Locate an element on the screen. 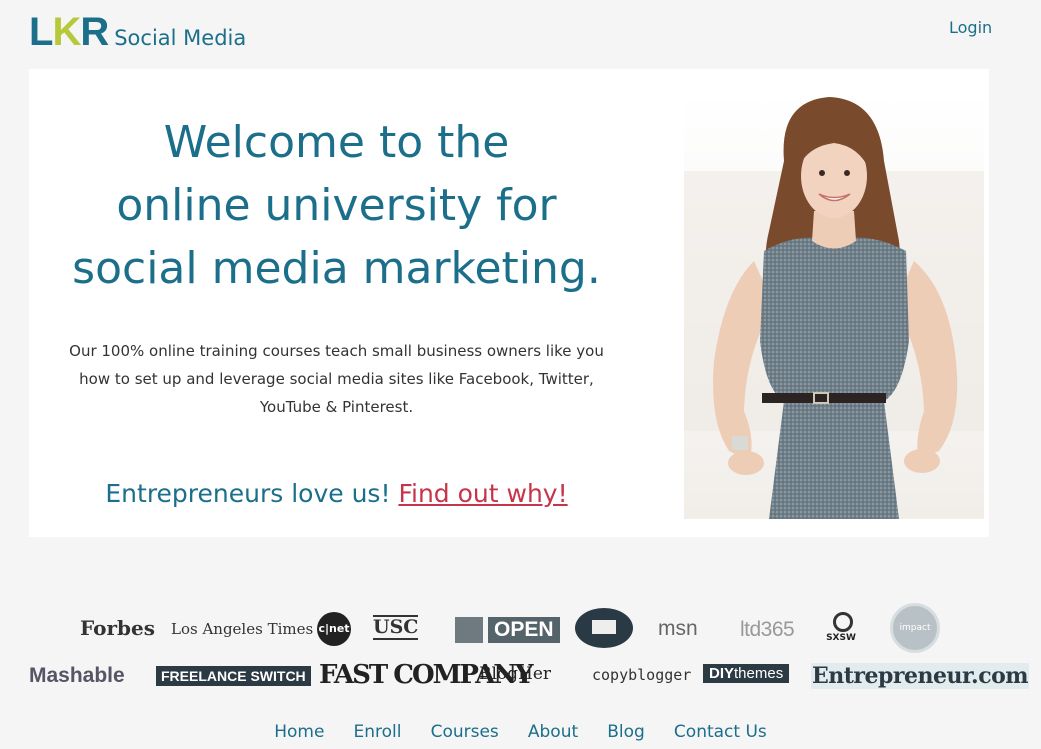 The height and width of the screenshot is (749, 1041). freelance-switch-logo: FREELANCE SWITCH is located at coordinates (233, 676).